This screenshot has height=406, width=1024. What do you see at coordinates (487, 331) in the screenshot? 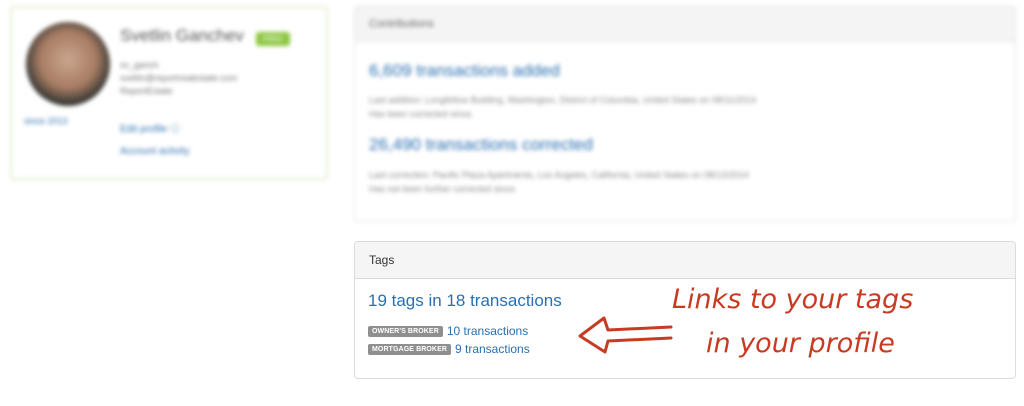
I see `tag-count-link: 10 transactions` at bounding box center [487, 331].